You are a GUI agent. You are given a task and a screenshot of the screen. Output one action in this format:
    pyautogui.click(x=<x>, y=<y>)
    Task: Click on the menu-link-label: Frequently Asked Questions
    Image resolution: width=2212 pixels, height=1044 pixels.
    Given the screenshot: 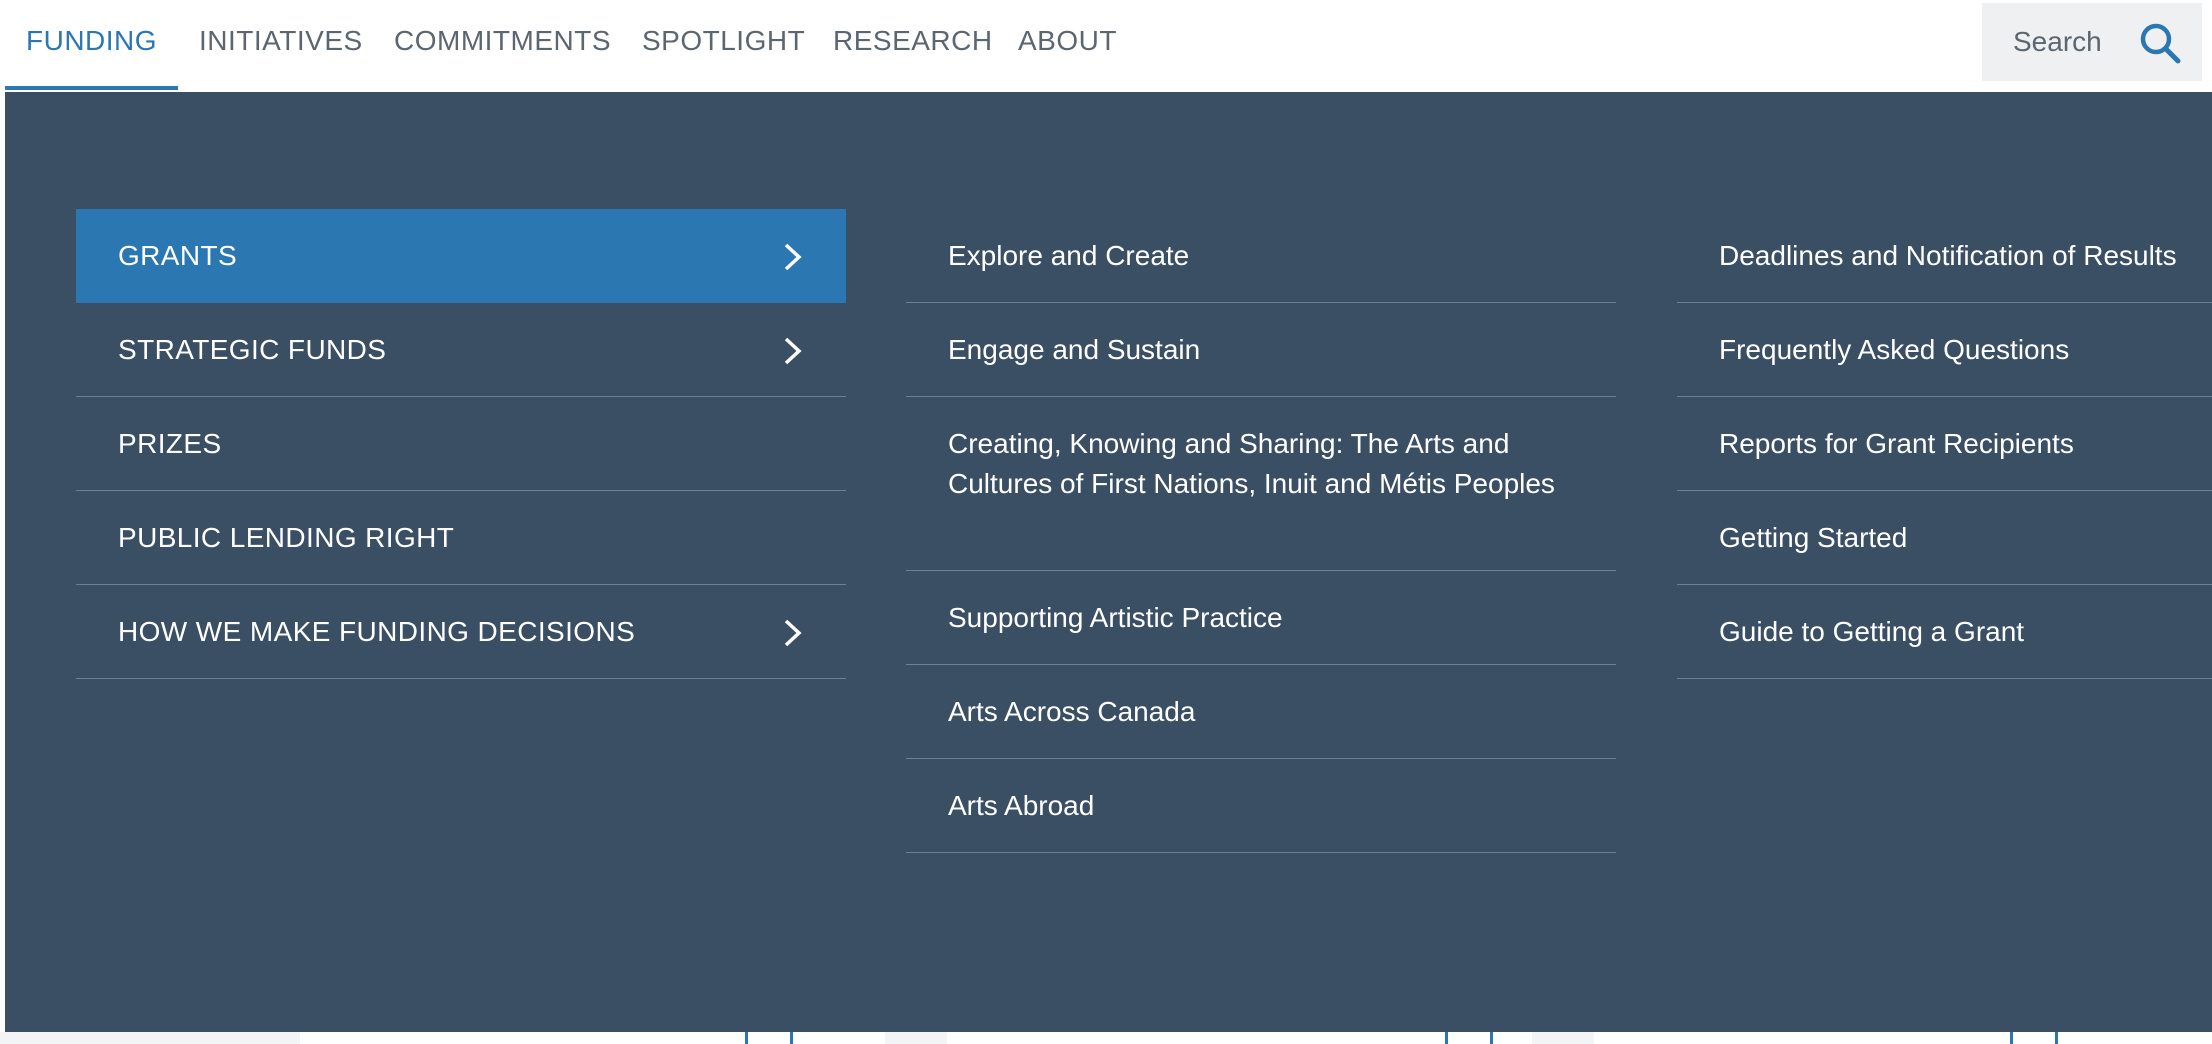 What is the action you would take?
    pyautogui.click(x=1894, y=349)
    